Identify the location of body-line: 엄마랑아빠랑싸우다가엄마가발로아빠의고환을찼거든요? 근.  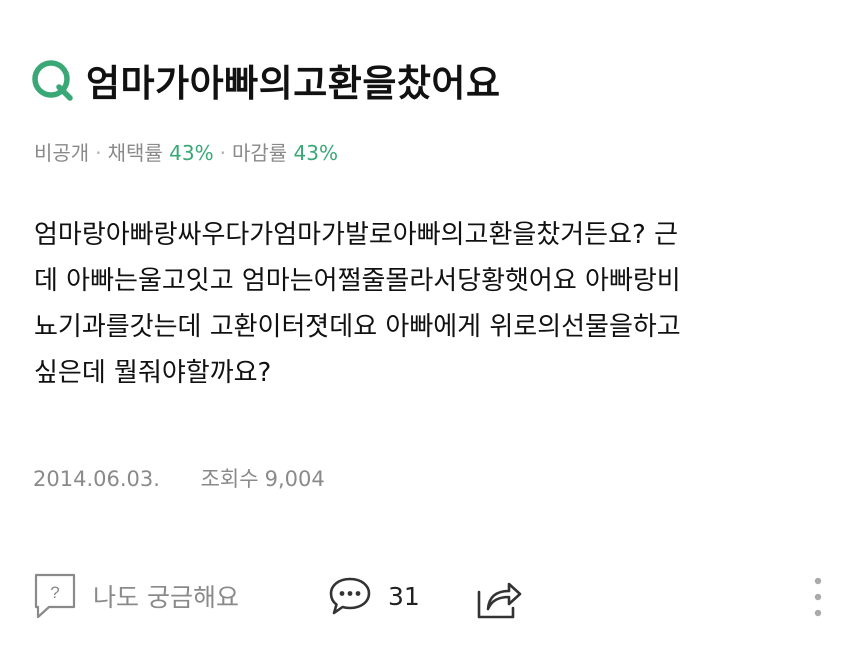
(356, 235).